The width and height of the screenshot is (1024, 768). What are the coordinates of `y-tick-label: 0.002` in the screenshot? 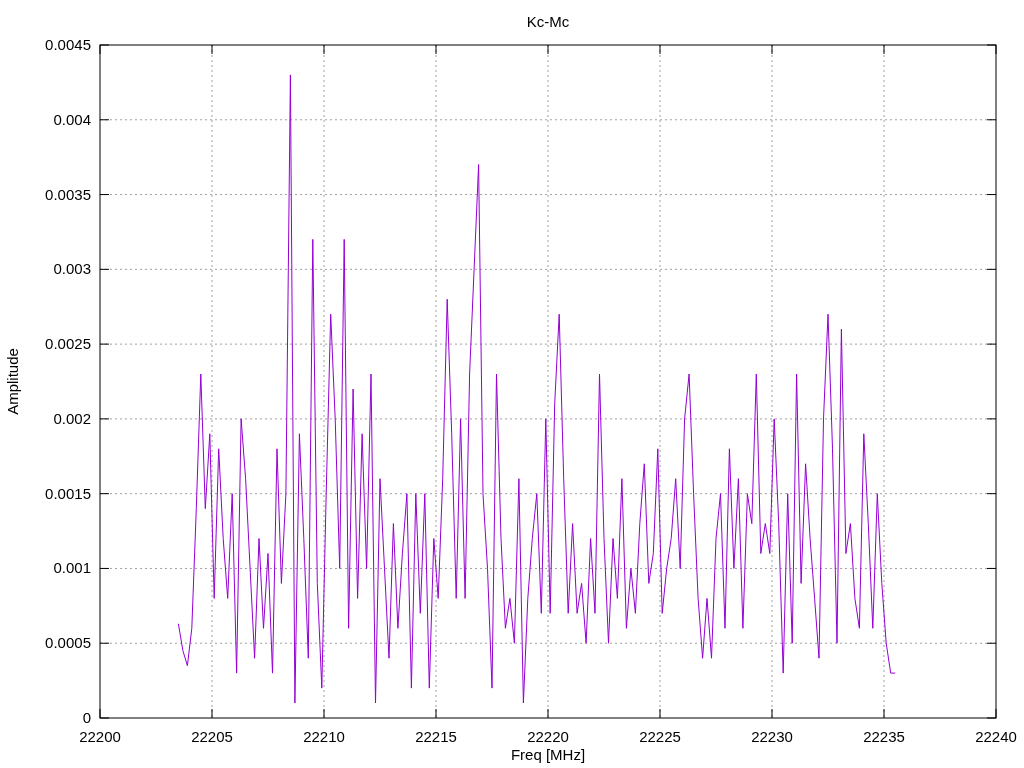 It's located at (72, 418).